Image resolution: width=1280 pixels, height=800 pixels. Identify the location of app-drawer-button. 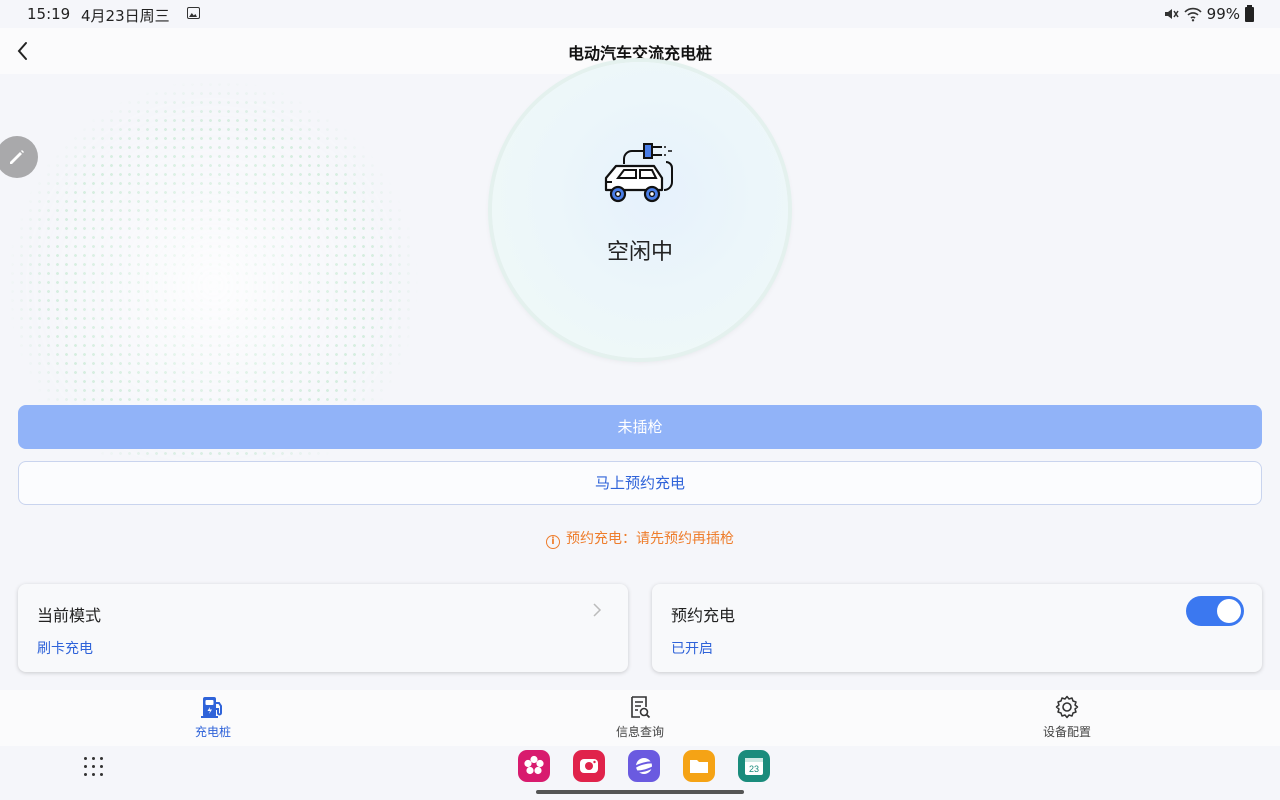
(94, 767).